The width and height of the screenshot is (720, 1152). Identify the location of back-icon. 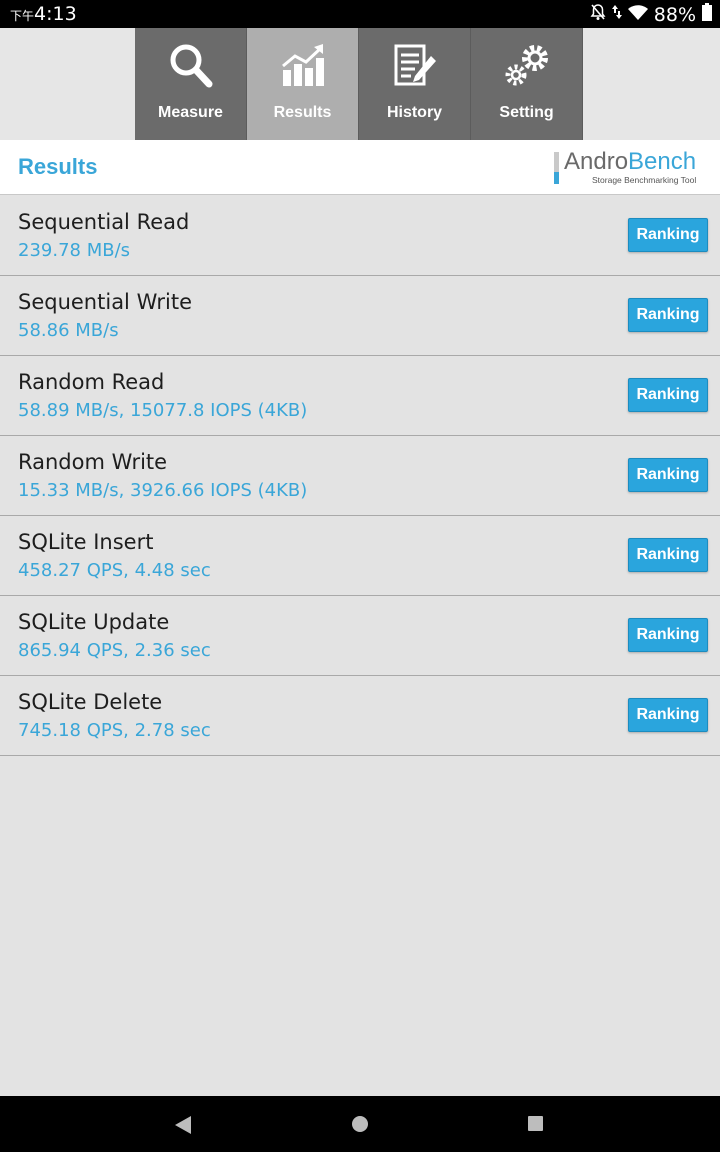
(183, 1127).